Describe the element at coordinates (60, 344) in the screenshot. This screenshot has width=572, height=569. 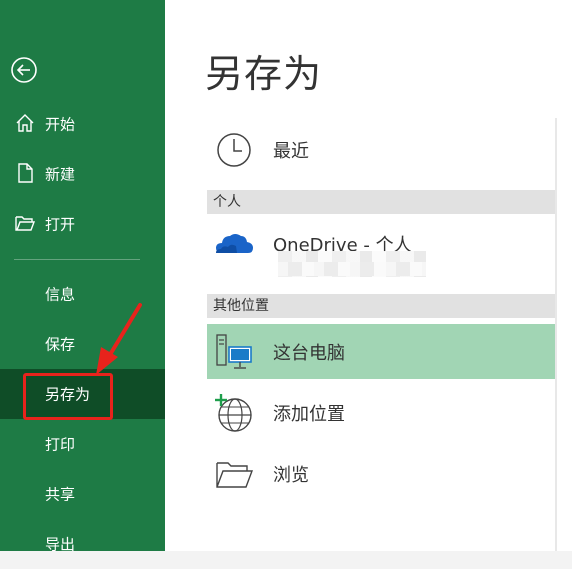
I see `sidebar-item-label: 保存` at that location.